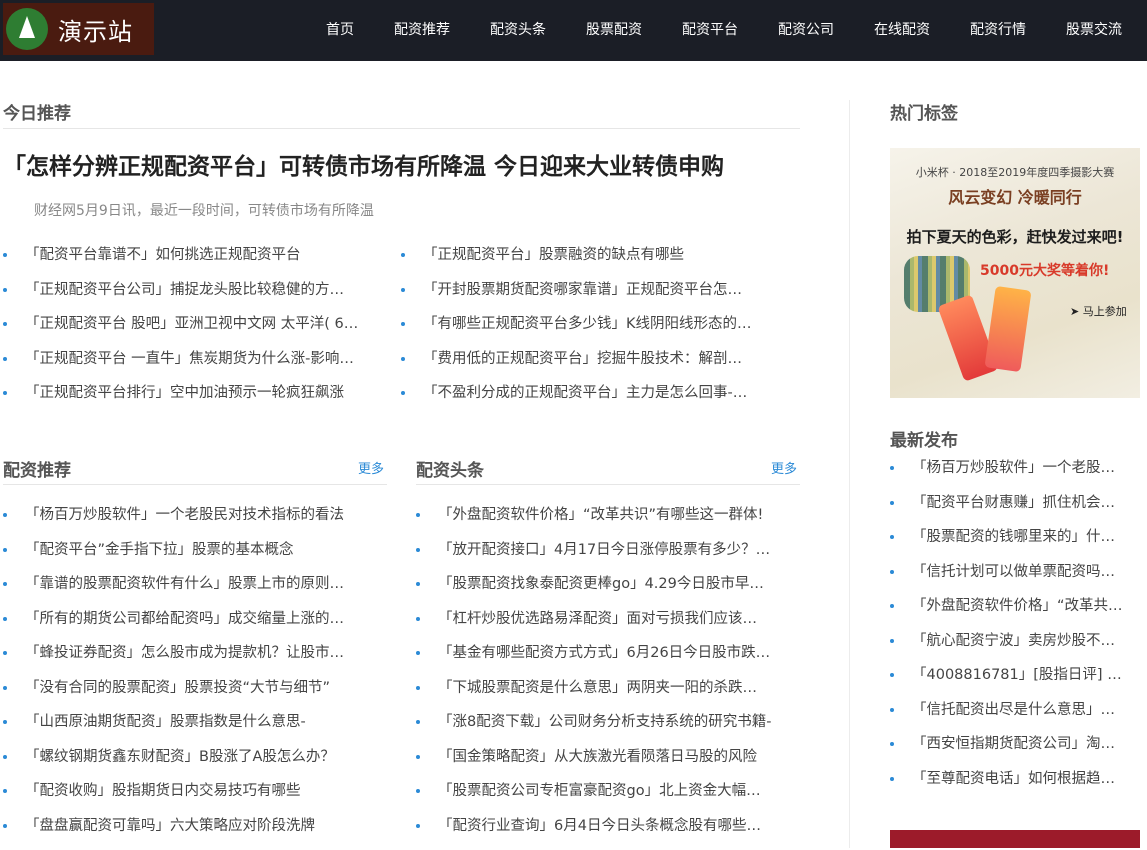  What do you see at coordinates (608, 764) in the screenshot?
I see `list-item: 「国金策略配资」从大族激光看陨落日马股的风险` at bounding box center [608, 764].